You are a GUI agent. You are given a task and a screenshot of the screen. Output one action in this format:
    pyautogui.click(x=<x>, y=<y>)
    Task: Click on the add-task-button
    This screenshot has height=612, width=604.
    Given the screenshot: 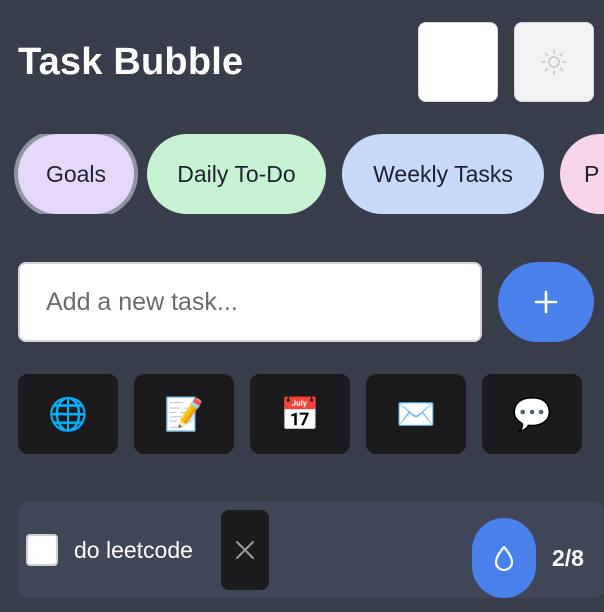 What is the action you would take?
    pyautogui.click(x=546, y=302)
    